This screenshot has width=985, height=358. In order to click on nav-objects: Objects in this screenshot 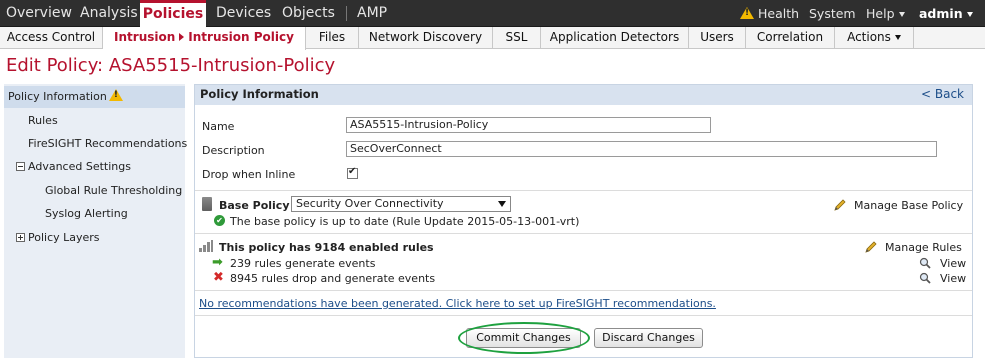, I will do `click(308, 13)`.